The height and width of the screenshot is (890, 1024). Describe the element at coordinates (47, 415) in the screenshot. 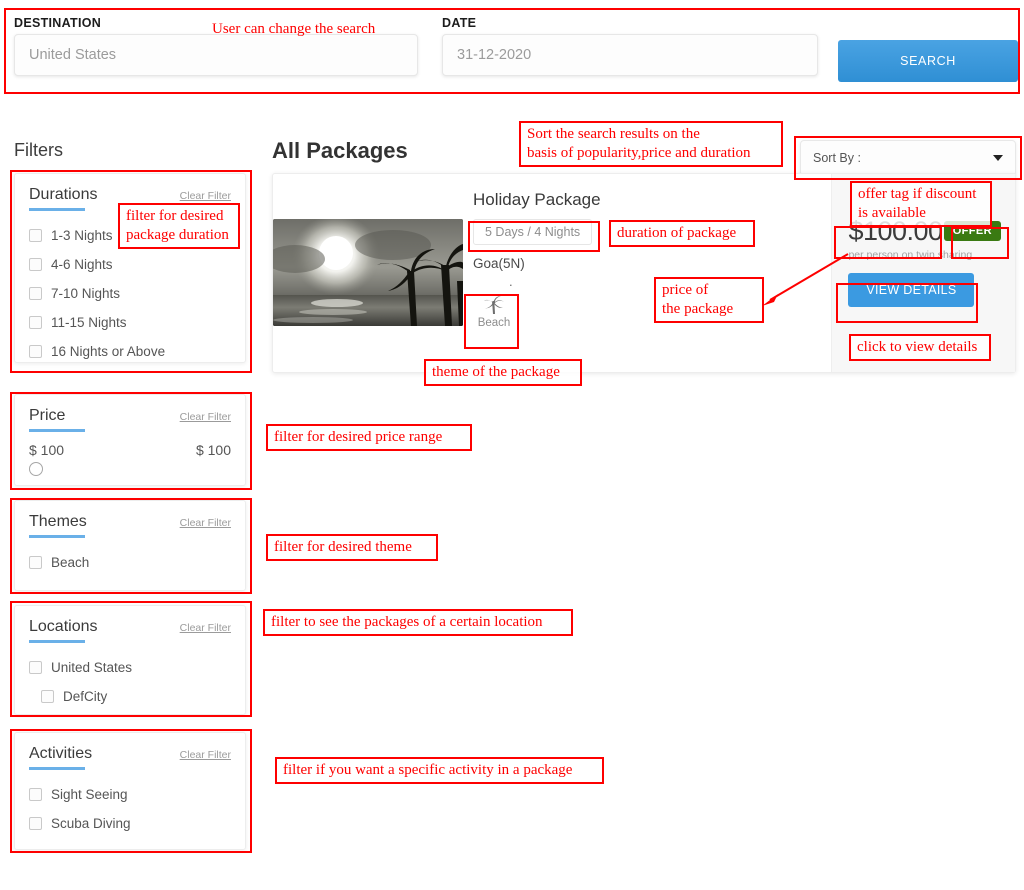

I see `filter-title: Price` at that location.